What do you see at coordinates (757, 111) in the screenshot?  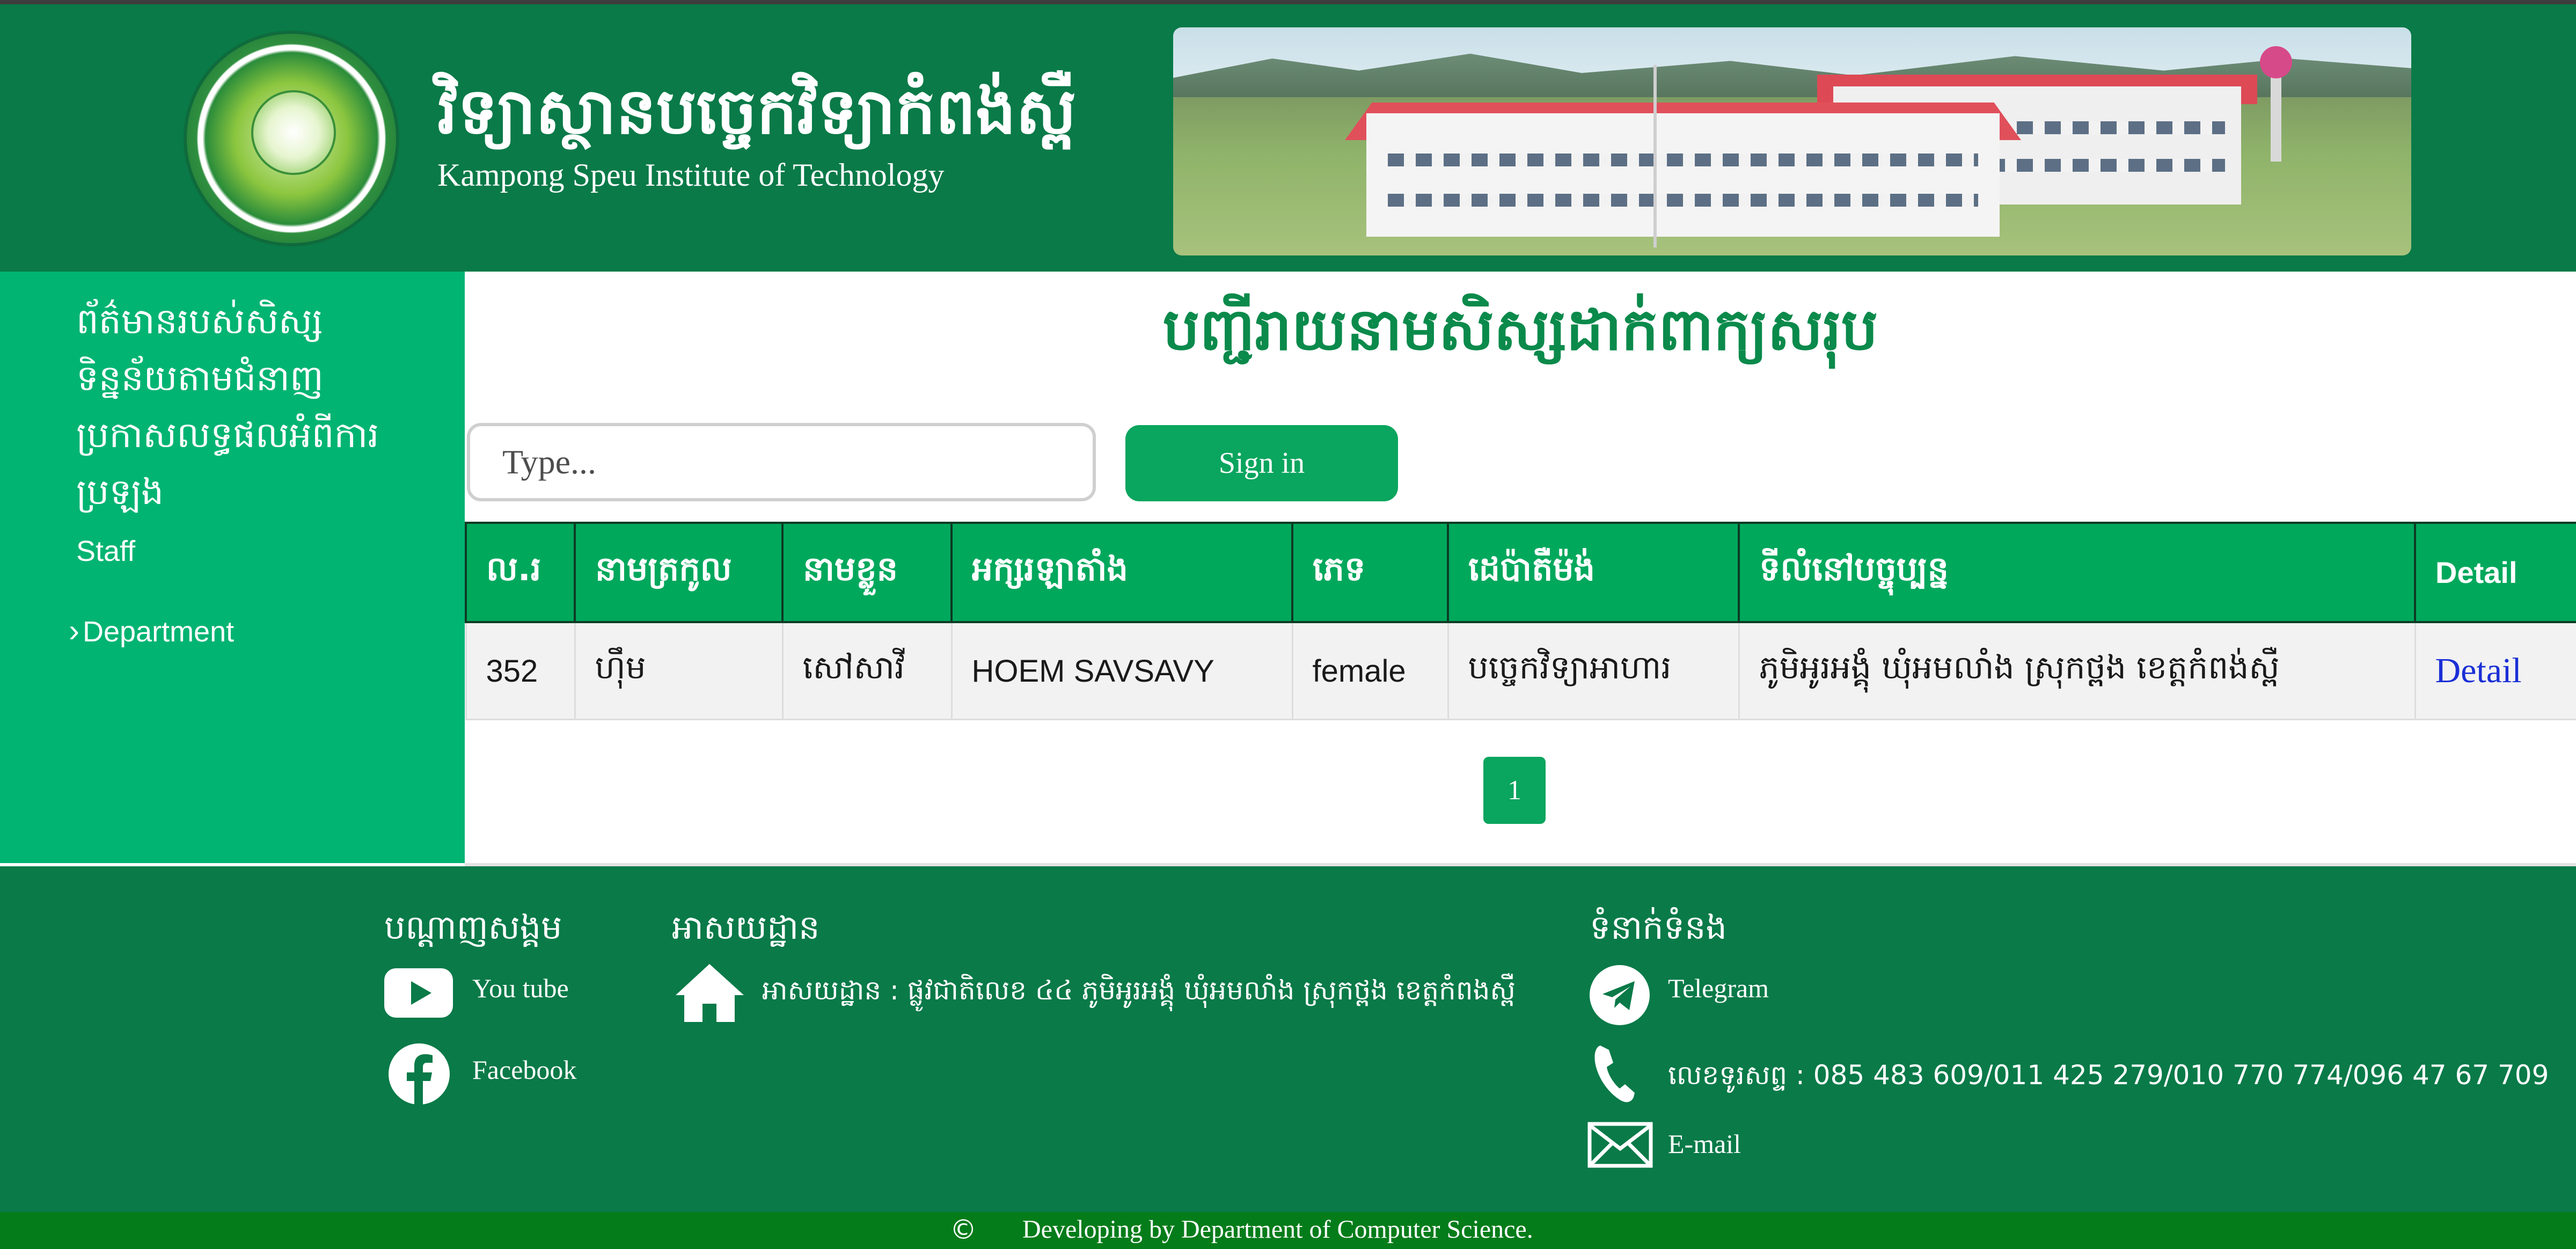 I see `site-title-khmer: វិទ្យាស្ថានបច្ចេកវិទ្យាកំពង់ស្ពឺ` at bounding box center [757, 111].